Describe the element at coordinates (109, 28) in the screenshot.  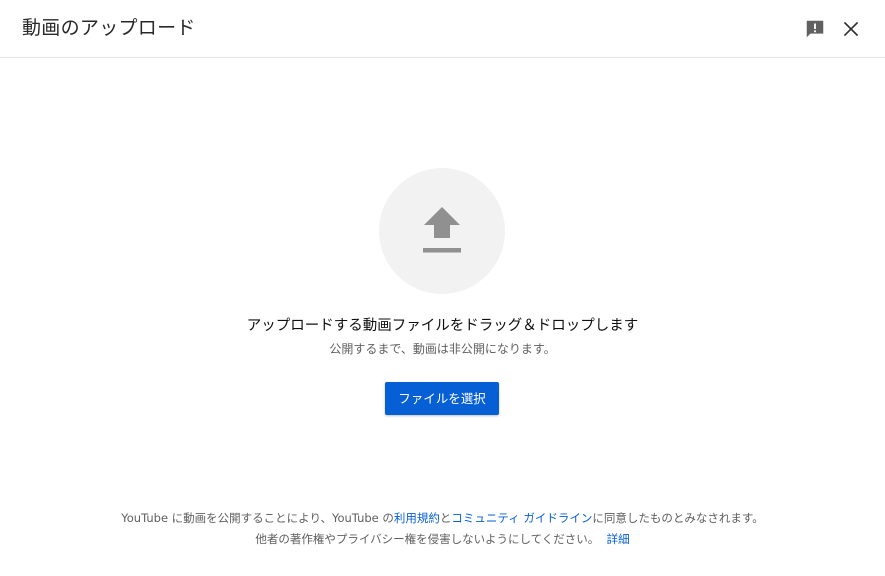
I see `dialog-title: 動画のアップロード` at that location.